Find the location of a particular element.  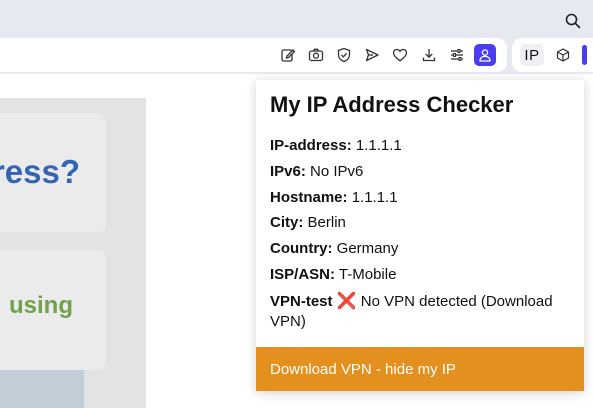

row-value: Berlin is located at coordinates (326, 222).